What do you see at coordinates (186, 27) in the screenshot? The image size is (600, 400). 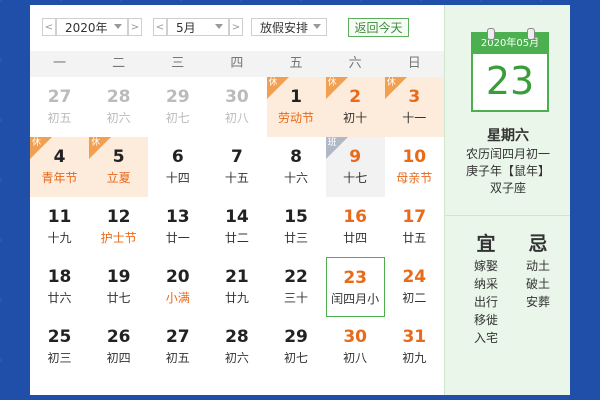 I see `month-select-value: 5月` at bounding box center [186, 27].